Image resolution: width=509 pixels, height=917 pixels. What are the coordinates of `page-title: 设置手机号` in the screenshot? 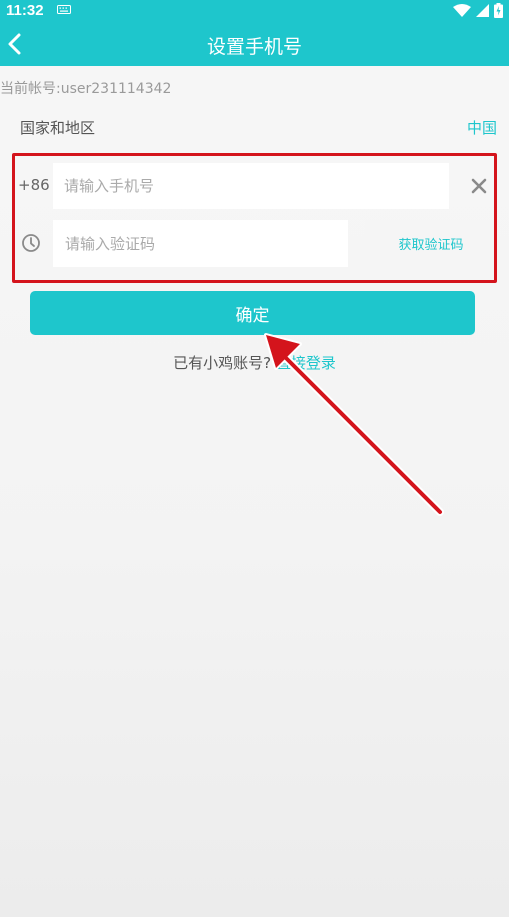 It's located at (254, 47).